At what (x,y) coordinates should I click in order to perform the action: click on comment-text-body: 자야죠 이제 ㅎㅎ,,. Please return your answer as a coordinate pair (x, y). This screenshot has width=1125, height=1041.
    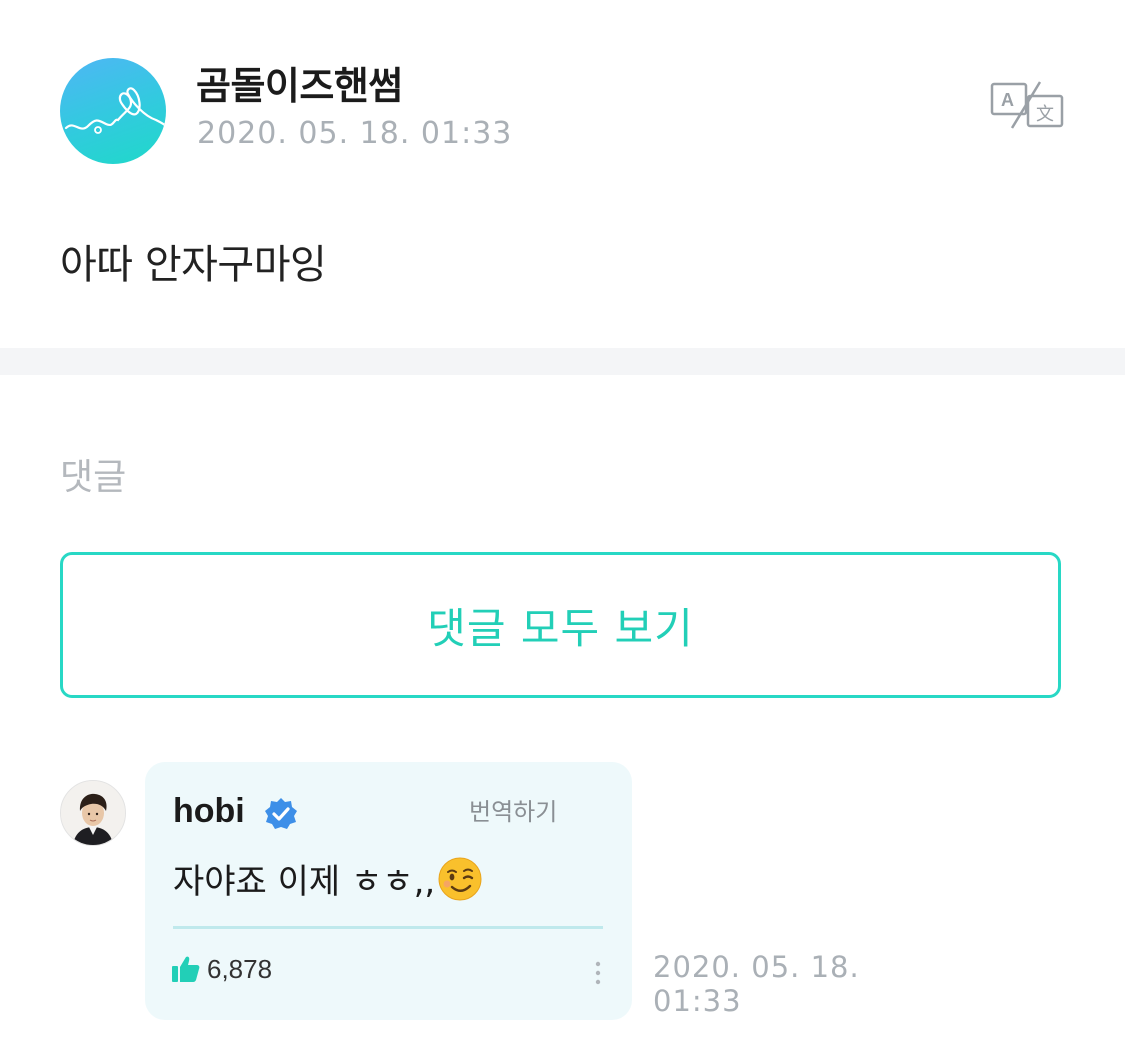
    Looking at the image, I should click on (304, 882).